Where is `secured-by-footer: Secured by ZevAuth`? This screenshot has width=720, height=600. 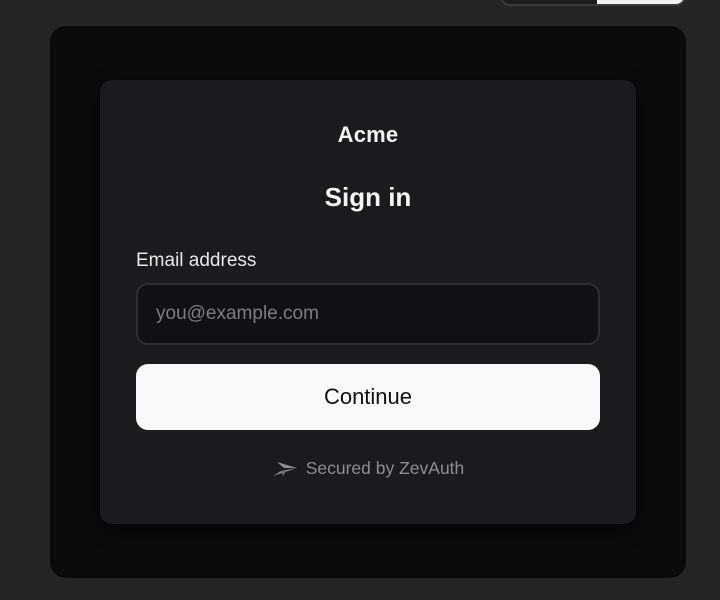 secured-by-footer: Secured by ZevAuth is located at coordinates (368, 468).